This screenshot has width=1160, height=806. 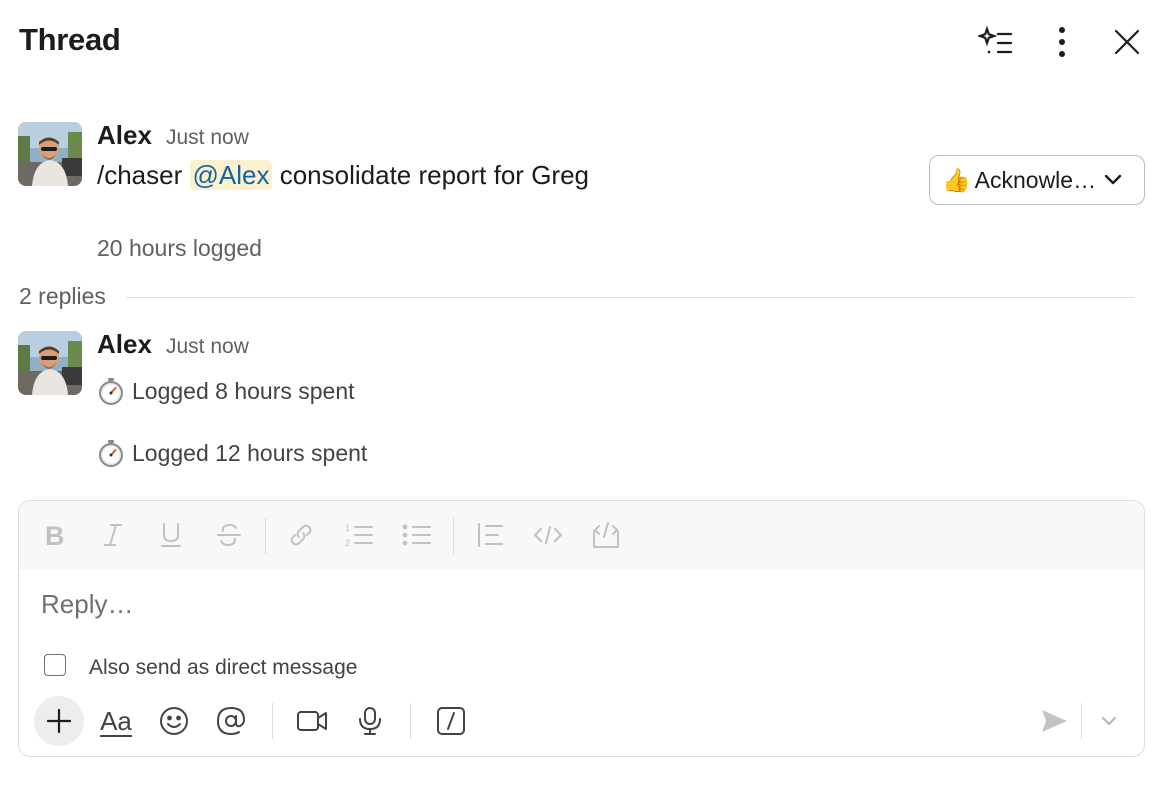 What do you see at coordinates (229, 535) in the screenshot?
I see `strikethrough-icon` at bounding box center [229, 535].